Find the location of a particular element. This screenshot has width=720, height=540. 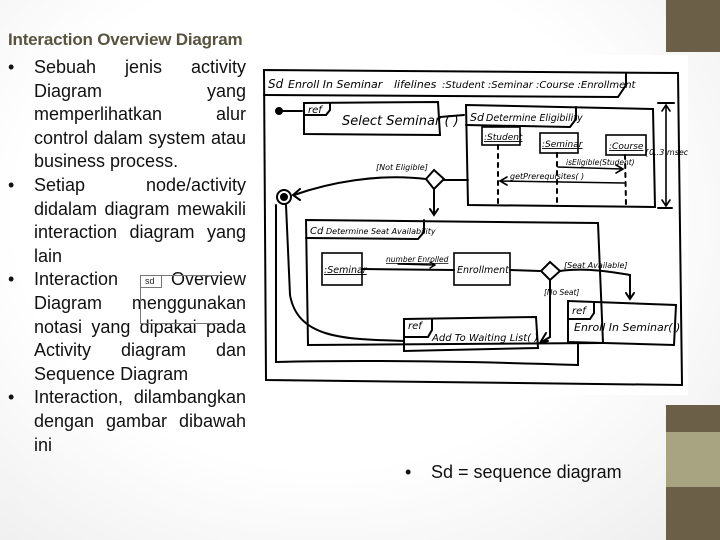

flow-decision-to-availability is located at coordinates (434, 202).